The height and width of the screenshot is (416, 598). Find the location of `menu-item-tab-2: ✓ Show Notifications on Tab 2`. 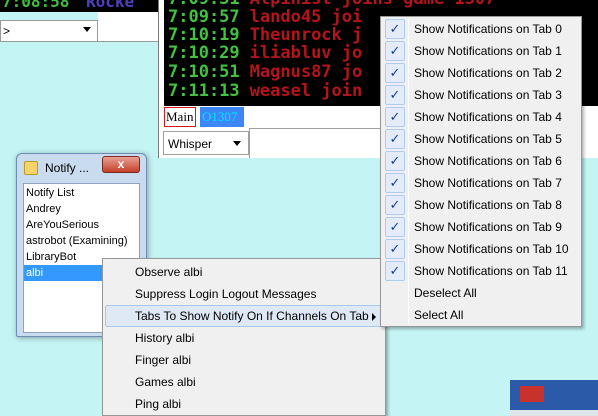

menu-item-tab-2: ✓ Show Notifications on Tab 2 is located at coordinates (481, 73).